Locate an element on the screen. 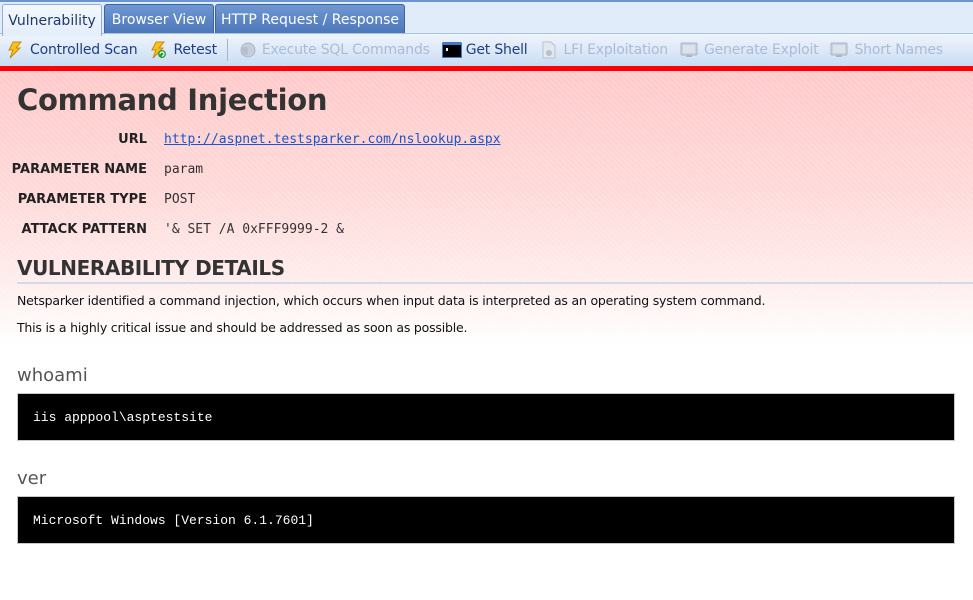 The width and height of the screenshot is (973, 600). lightning-icon is located at coordinates (15, 50).